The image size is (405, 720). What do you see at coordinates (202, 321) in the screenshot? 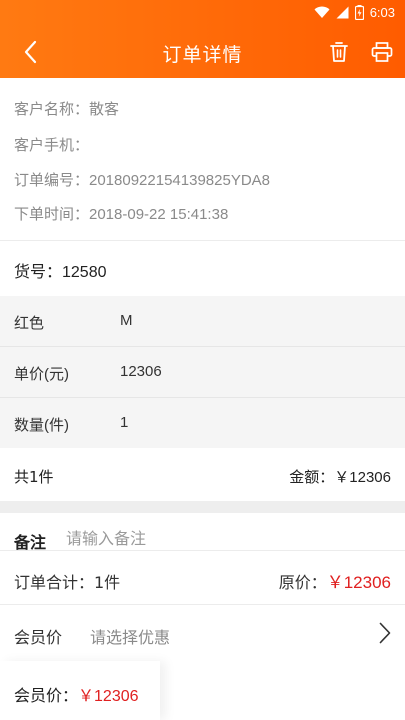
I see `detail-row-color-size: 红色 M` at bounding box center [202, 321].